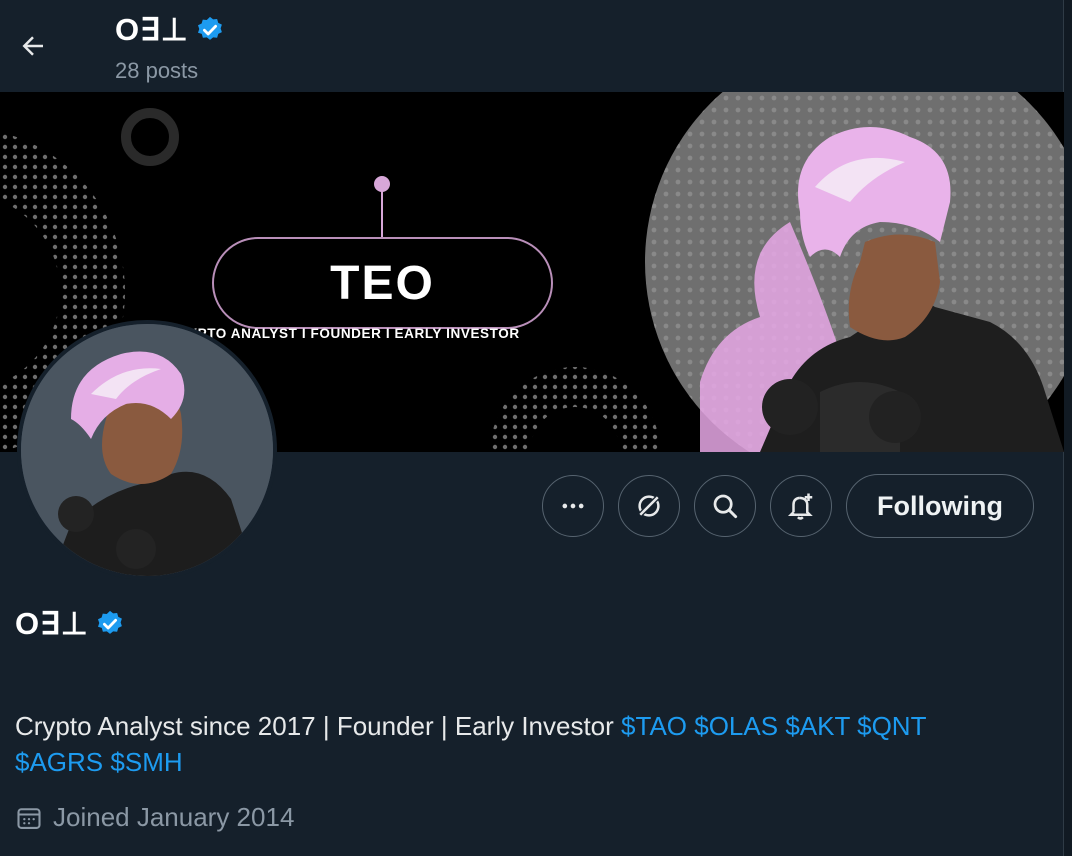 This screenshot has height=856, width=1072. What do you see at coordinates (654, 726) in the screenshot?
I see `cashtag-link: $TAO` at bounding box center [654, 726].